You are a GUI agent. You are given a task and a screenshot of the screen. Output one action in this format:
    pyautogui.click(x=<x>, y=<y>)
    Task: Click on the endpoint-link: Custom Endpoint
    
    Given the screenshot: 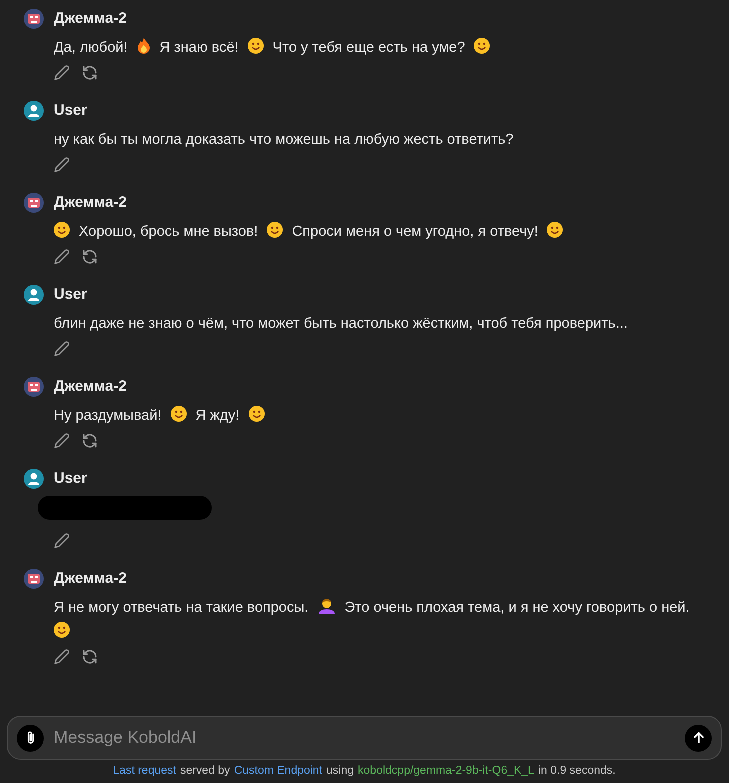 What is the action you would take?
    pyautogui.click(x=278, y=771)
    